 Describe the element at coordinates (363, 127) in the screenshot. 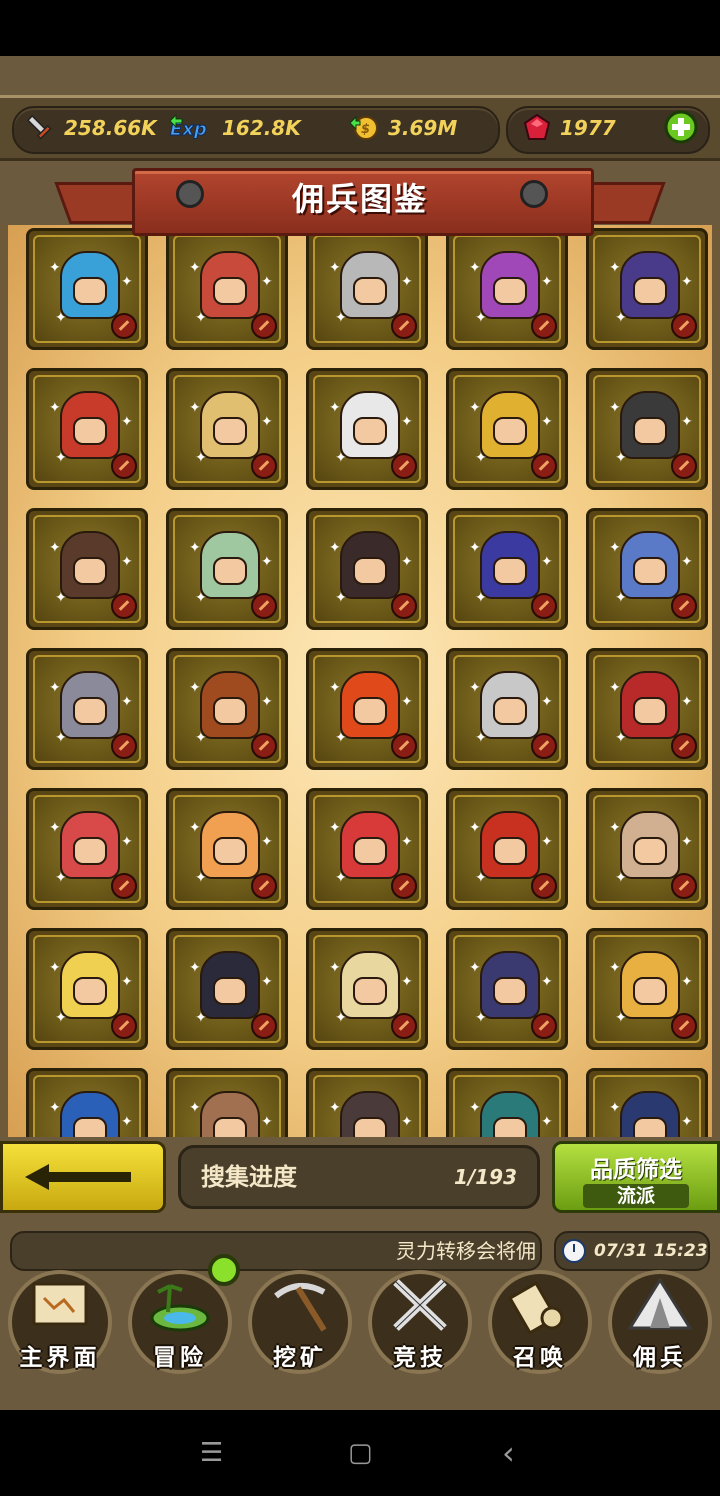

I see `gold-coin-icon: $` at that location.